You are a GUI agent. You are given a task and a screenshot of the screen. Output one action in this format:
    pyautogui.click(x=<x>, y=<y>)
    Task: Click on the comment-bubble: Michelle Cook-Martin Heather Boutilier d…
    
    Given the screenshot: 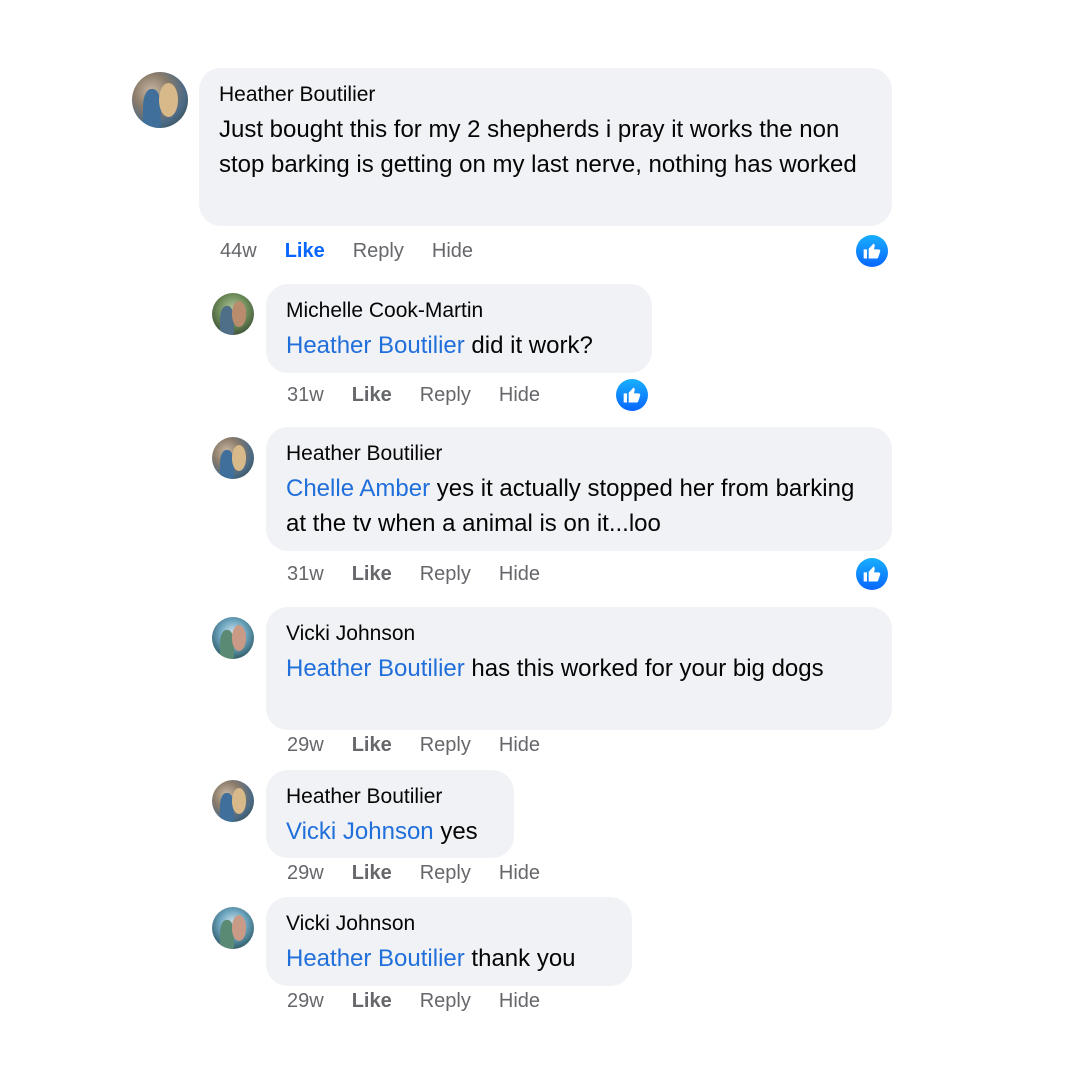 What is the action you would take?
    pyautogui.click(x=459, y=328)
    